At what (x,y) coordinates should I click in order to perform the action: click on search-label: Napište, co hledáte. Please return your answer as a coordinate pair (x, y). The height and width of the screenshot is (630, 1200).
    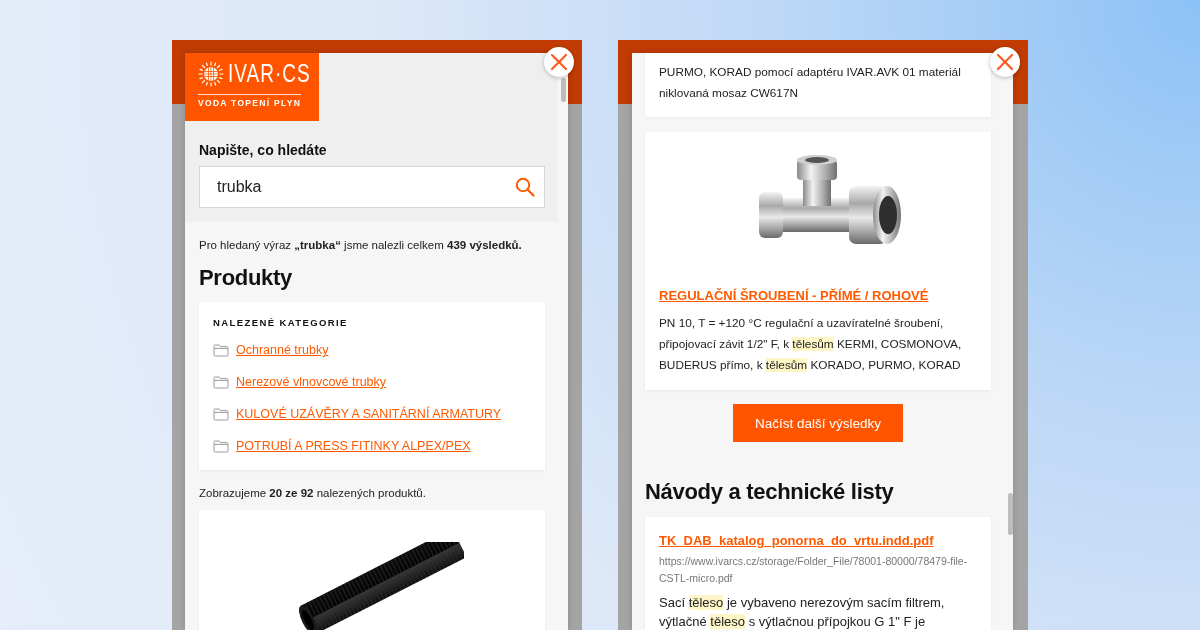
    Looking at the image, I should click on (263, 150).